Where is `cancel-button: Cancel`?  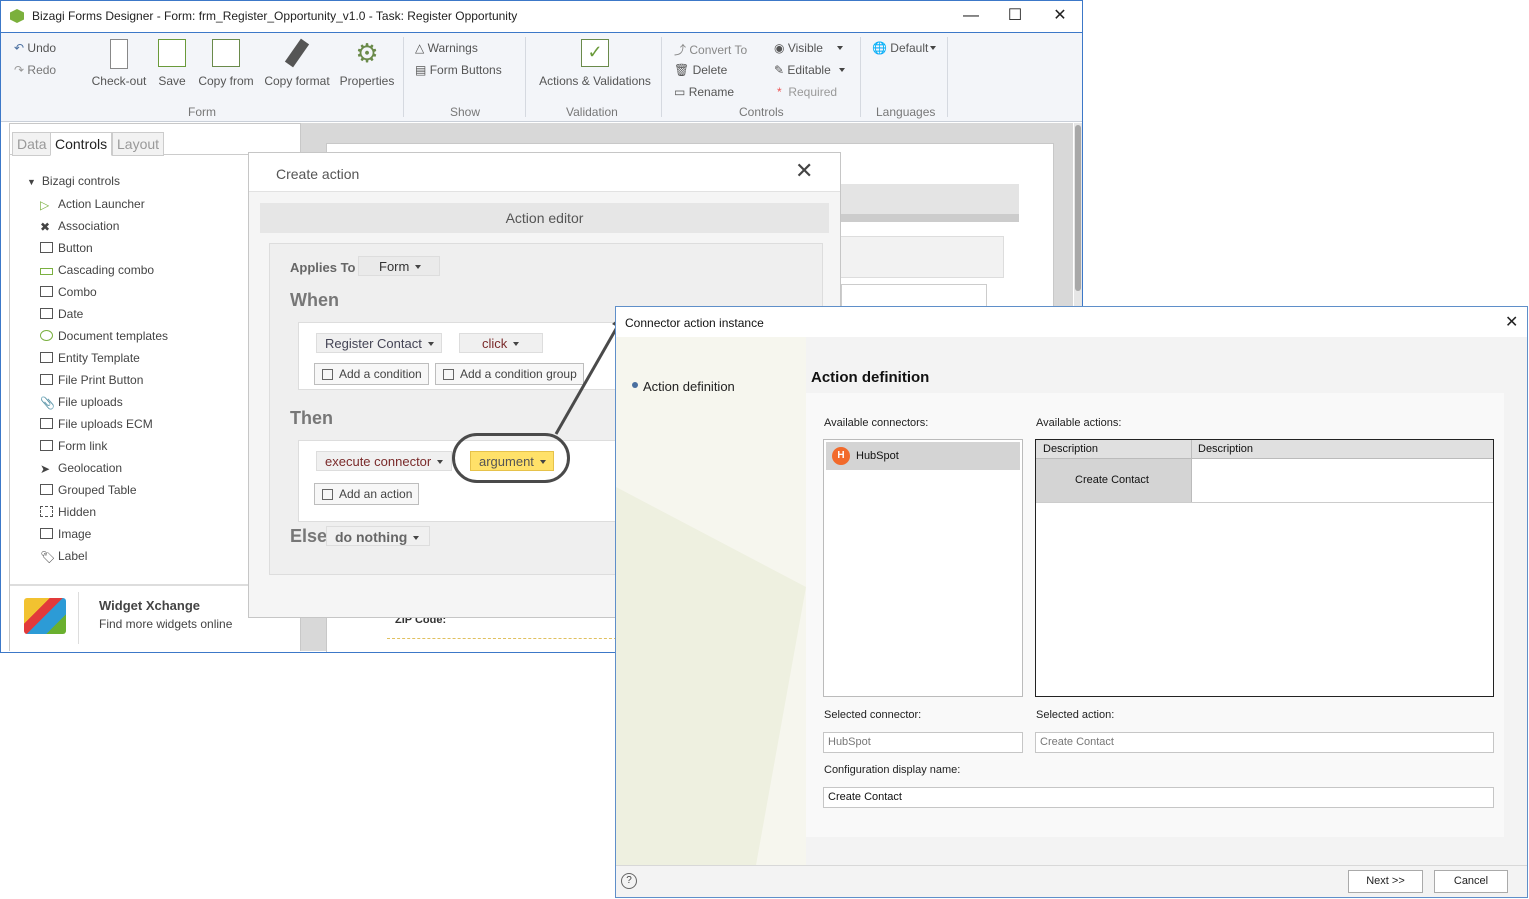 cancel-button: Cancel is located at coordinates (1471, 881).